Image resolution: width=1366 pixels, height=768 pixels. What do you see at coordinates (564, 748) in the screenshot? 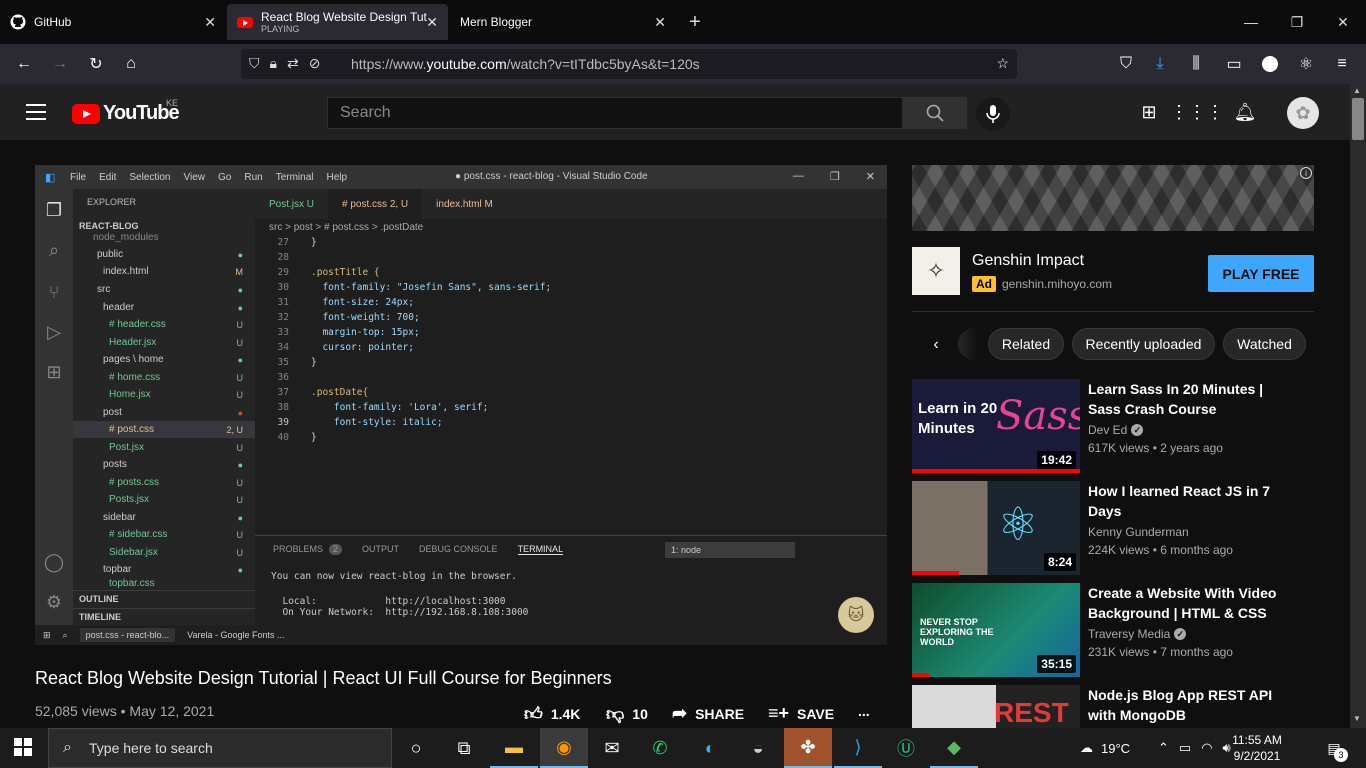
I see `firefox-icon: ◉` at bounding box center [564, 748].